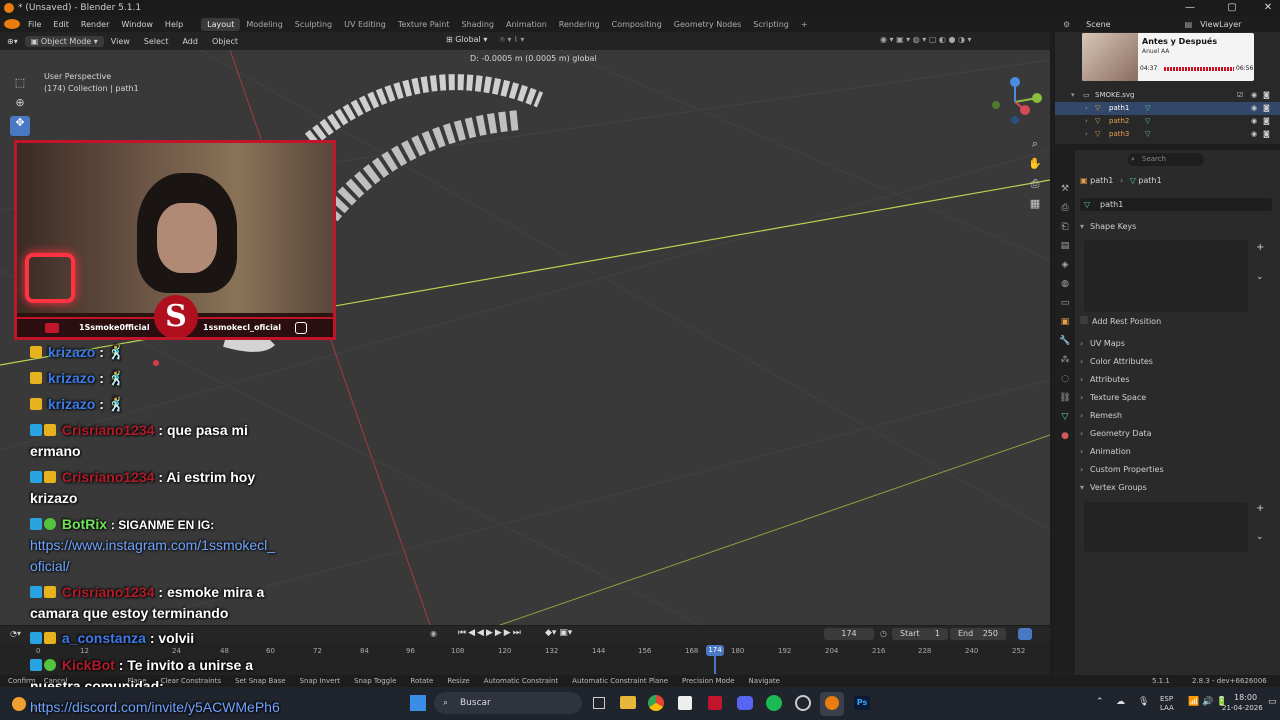 Image resolution: width=1280 pixels, height=720 pixels. I want to click on collection-tab-icon: ▭, so click(1065, 303).